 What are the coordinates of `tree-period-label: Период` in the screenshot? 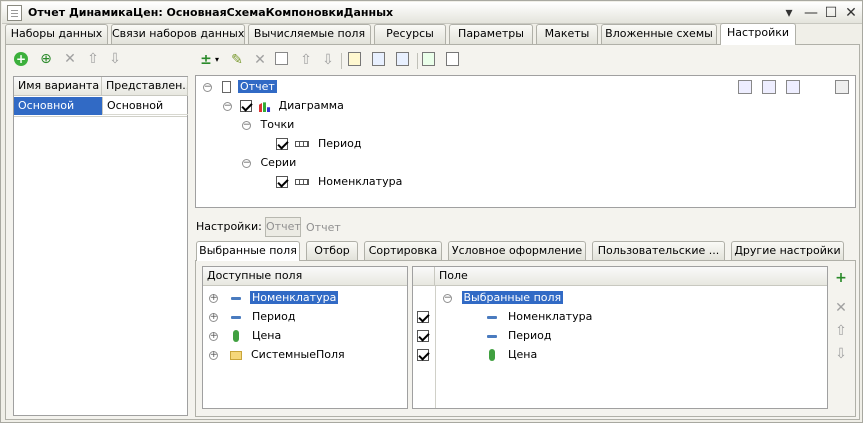 It's located at (340, 143).